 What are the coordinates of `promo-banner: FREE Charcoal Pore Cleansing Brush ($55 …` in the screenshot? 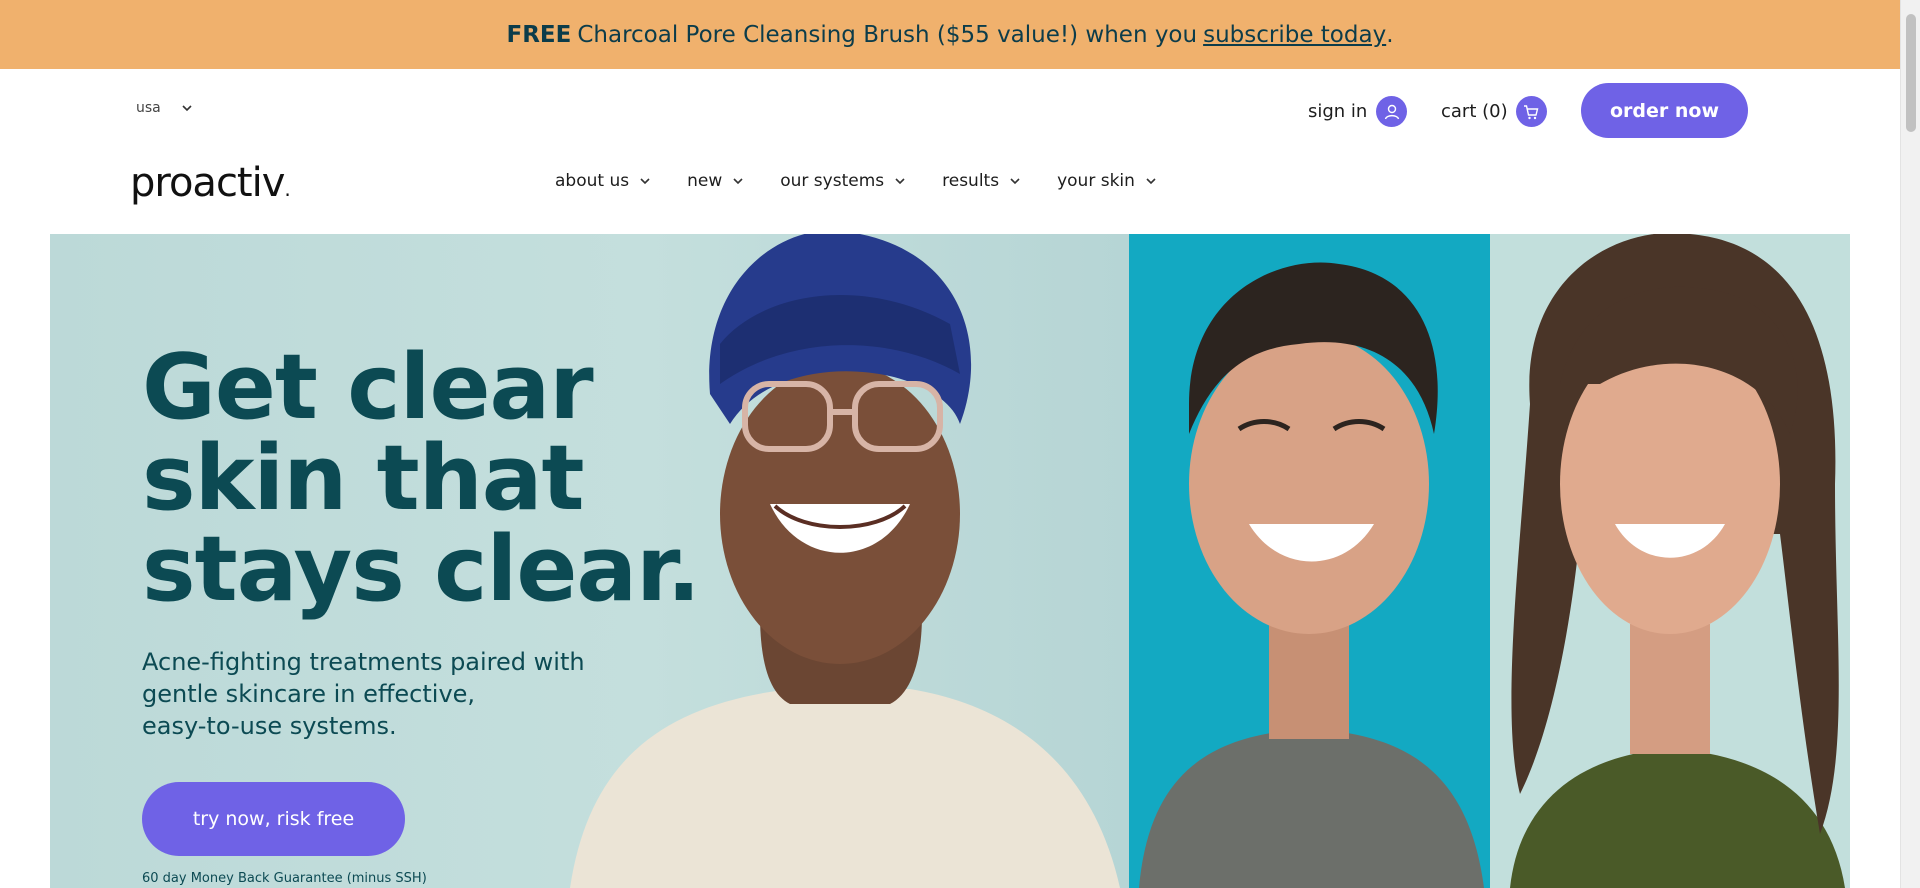 It's located at (950, 34).